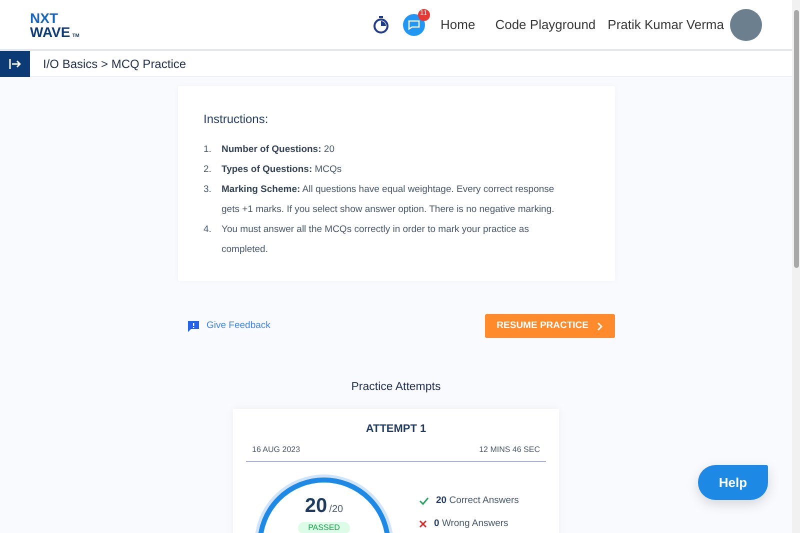 This screenshot has height=533, width=800. What do you see at coordinates (746, 24) in the screenshot?
I see `avatar` at bounding box center [746, 24].